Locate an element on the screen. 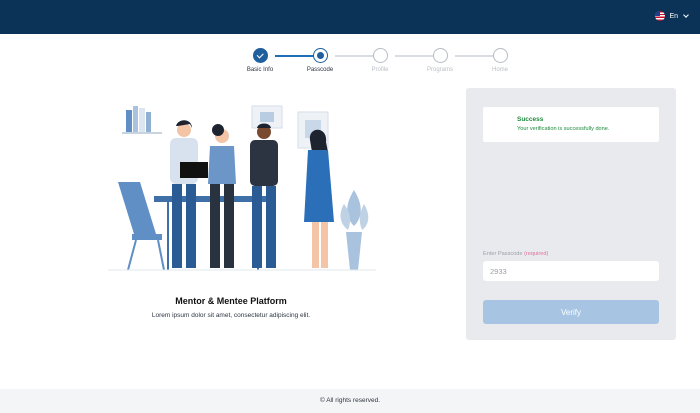 The height and width of the screenshot is (413, 700). language-label: En is located at coordinates (673, 16).